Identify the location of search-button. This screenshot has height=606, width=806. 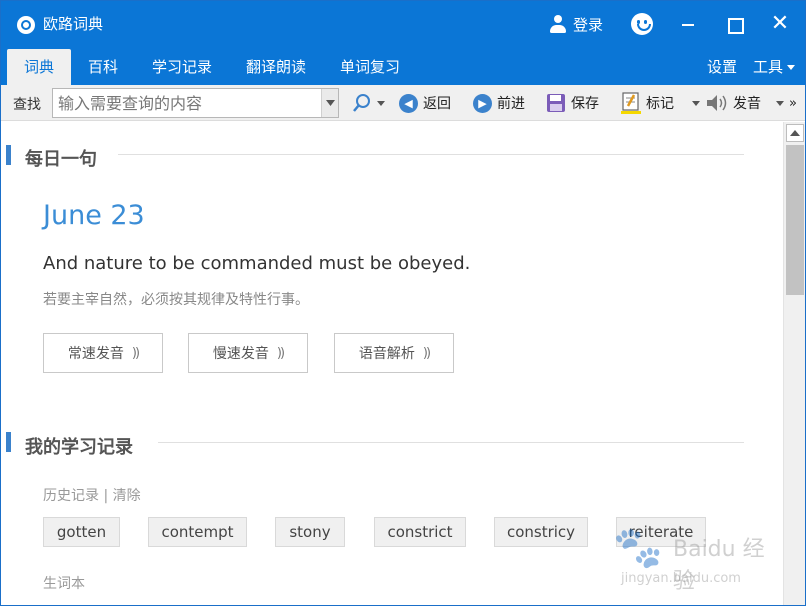
(362, 103).